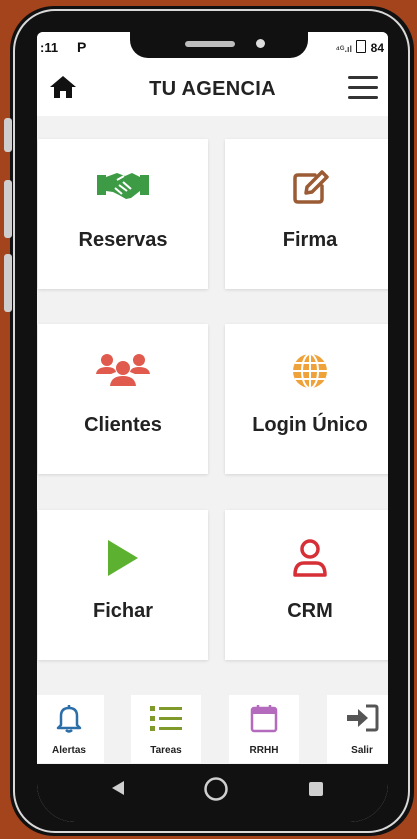  What do you see at coordinates (123, 185) in the screenshot?
I see `handshake-icon` at bounding box center [123, 185].